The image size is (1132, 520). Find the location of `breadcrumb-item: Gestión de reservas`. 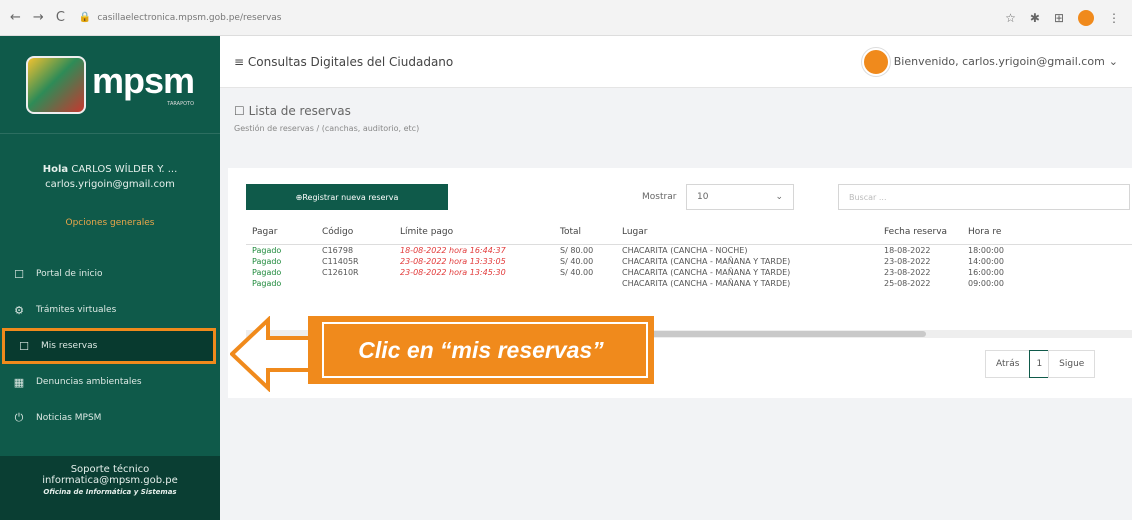

breadcrumb-item: Gestión de reservas is located at coordinates (274, 128).